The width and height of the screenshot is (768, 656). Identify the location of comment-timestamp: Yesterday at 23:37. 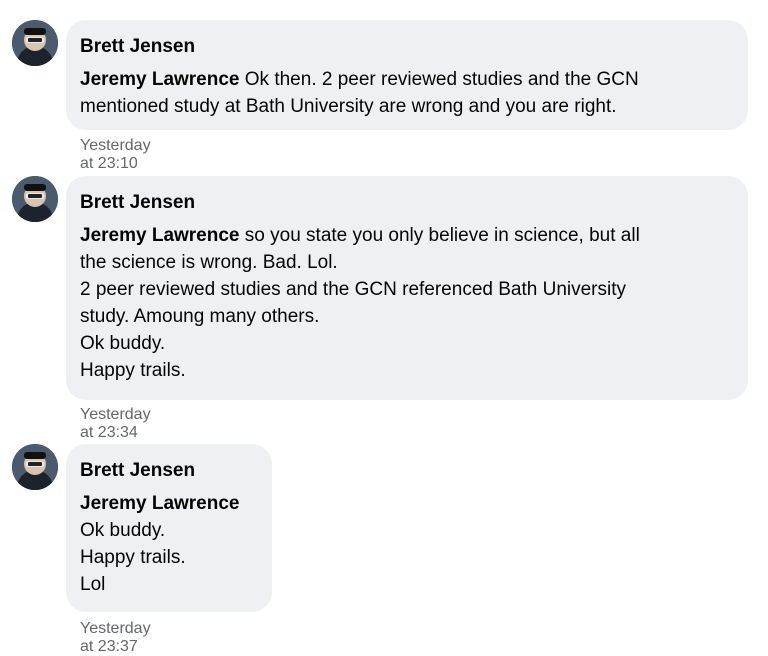
(115, 638).